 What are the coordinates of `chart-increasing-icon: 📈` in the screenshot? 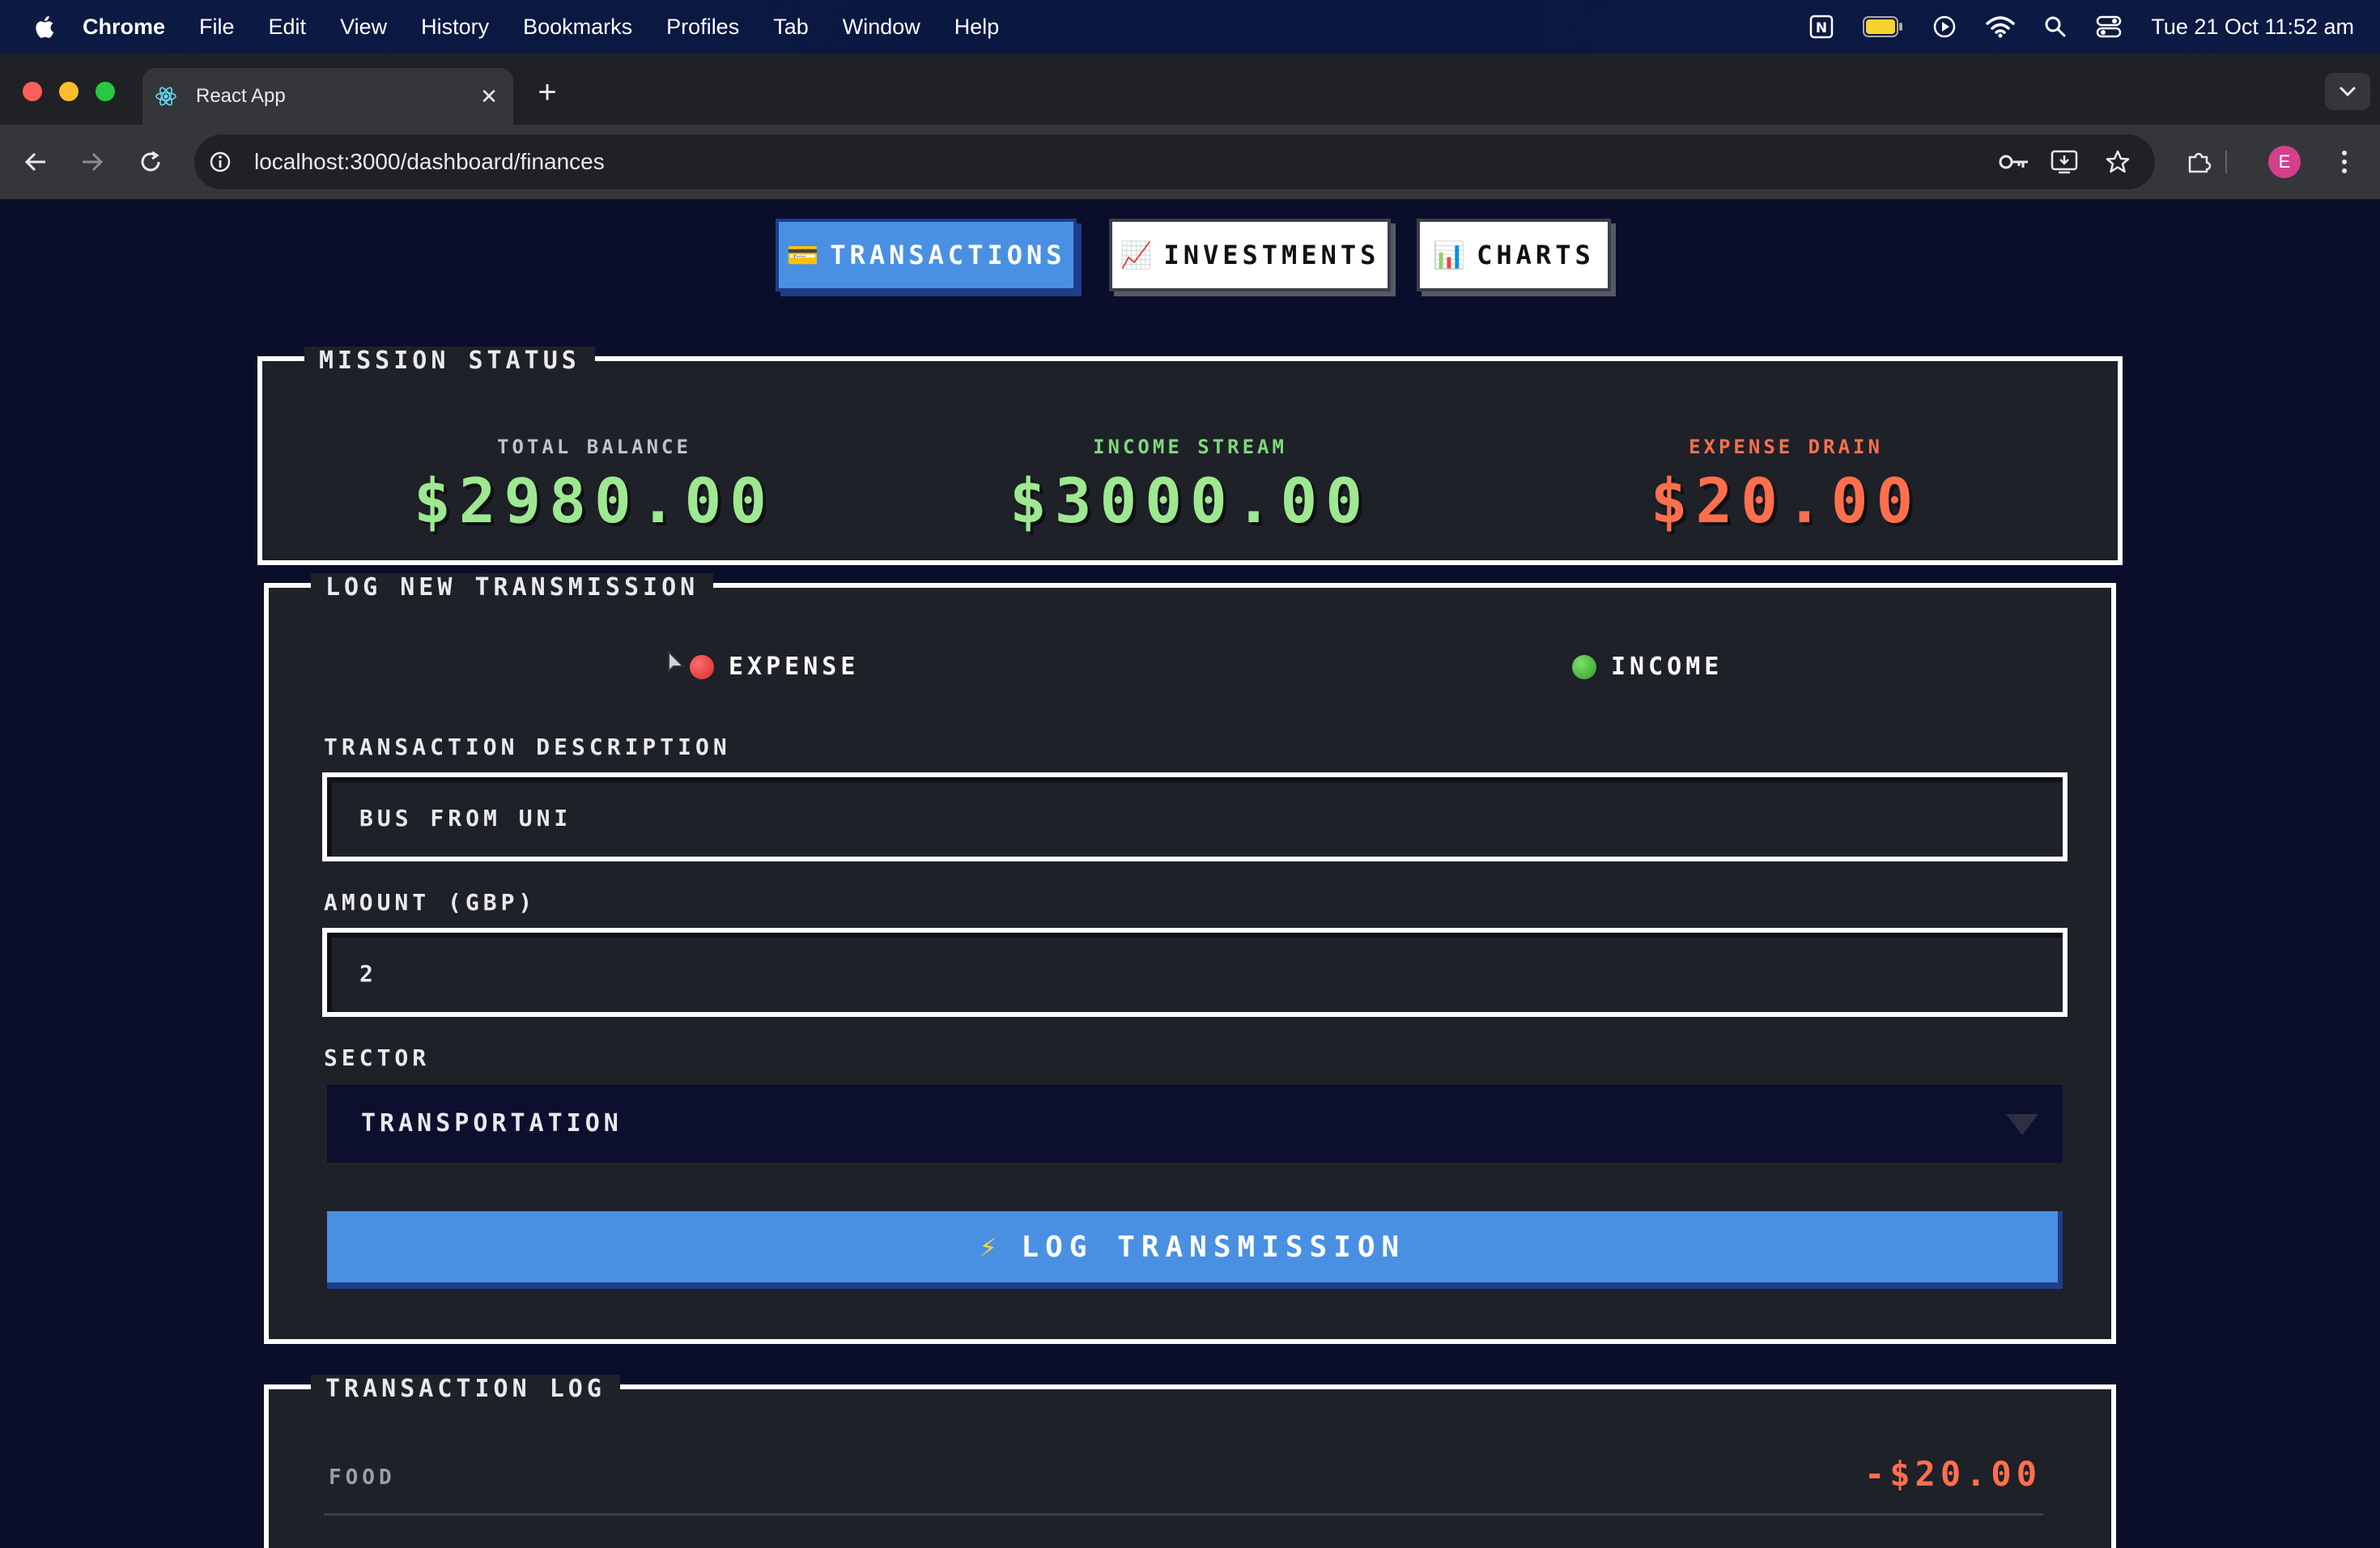 It's located at (1136, 255).